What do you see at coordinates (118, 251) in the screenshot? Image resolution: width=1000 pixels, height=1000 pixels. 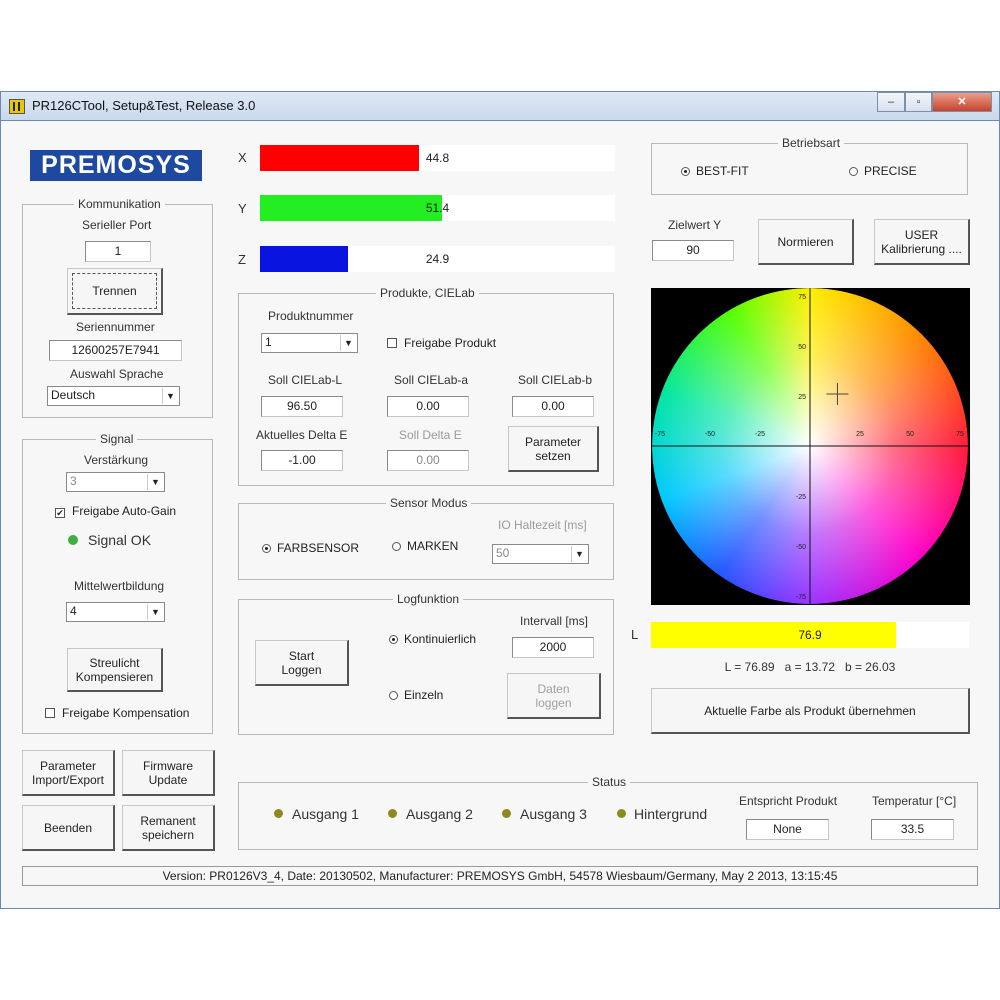 I see `serial-port-field: 1` at bounding box center [118, 251].